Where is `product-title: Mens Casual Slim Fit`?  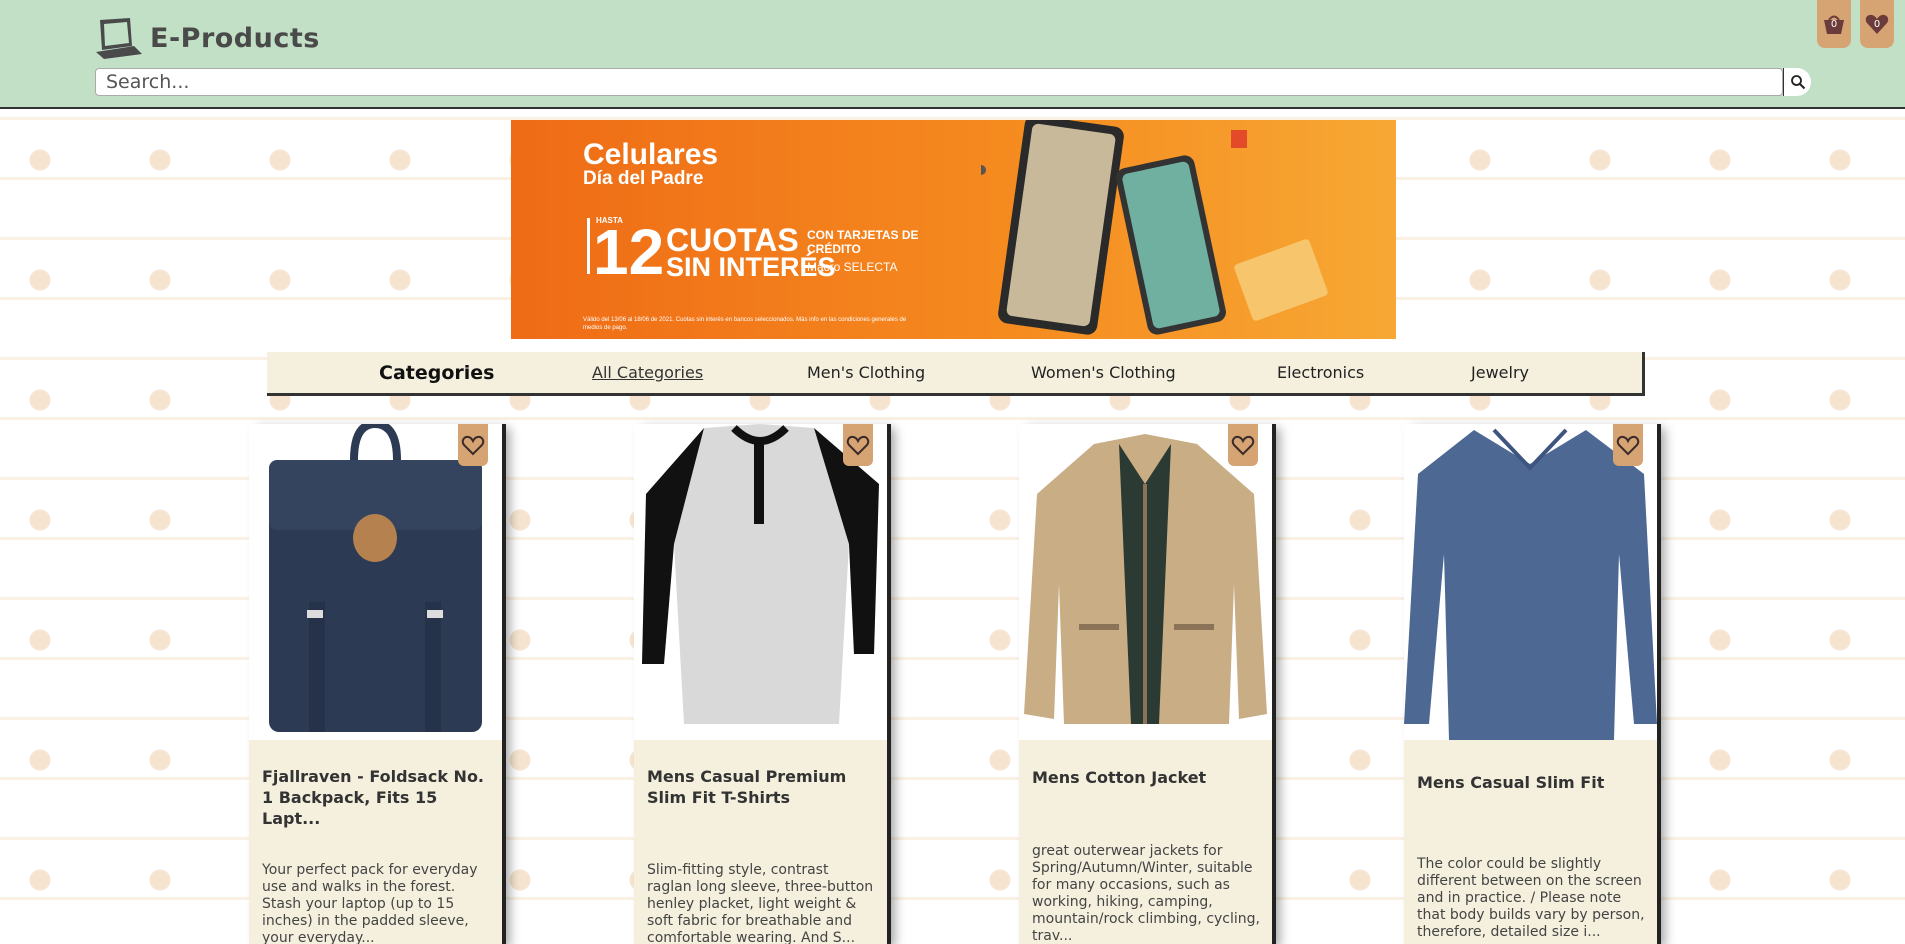
product-title: Mens Casual Slim Fit is located at coordinates (1531, 782).